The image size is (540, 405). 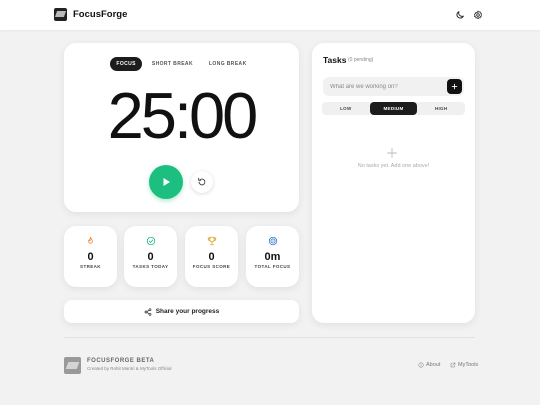 I want to click on logo, so click(x=60, y=14).